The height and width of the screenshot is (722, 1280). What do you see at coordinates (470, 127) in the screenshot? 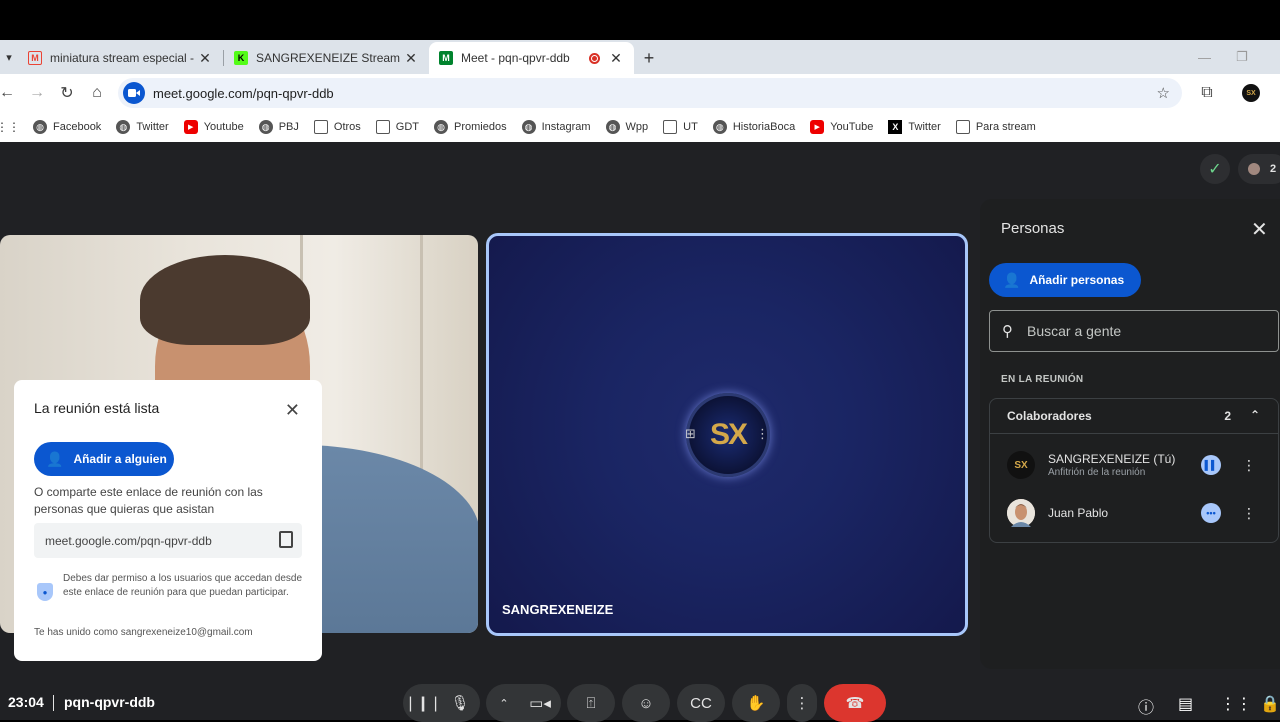
I see `bookmark-item: ◍ Promiedos` at bounding box center [470, 127].